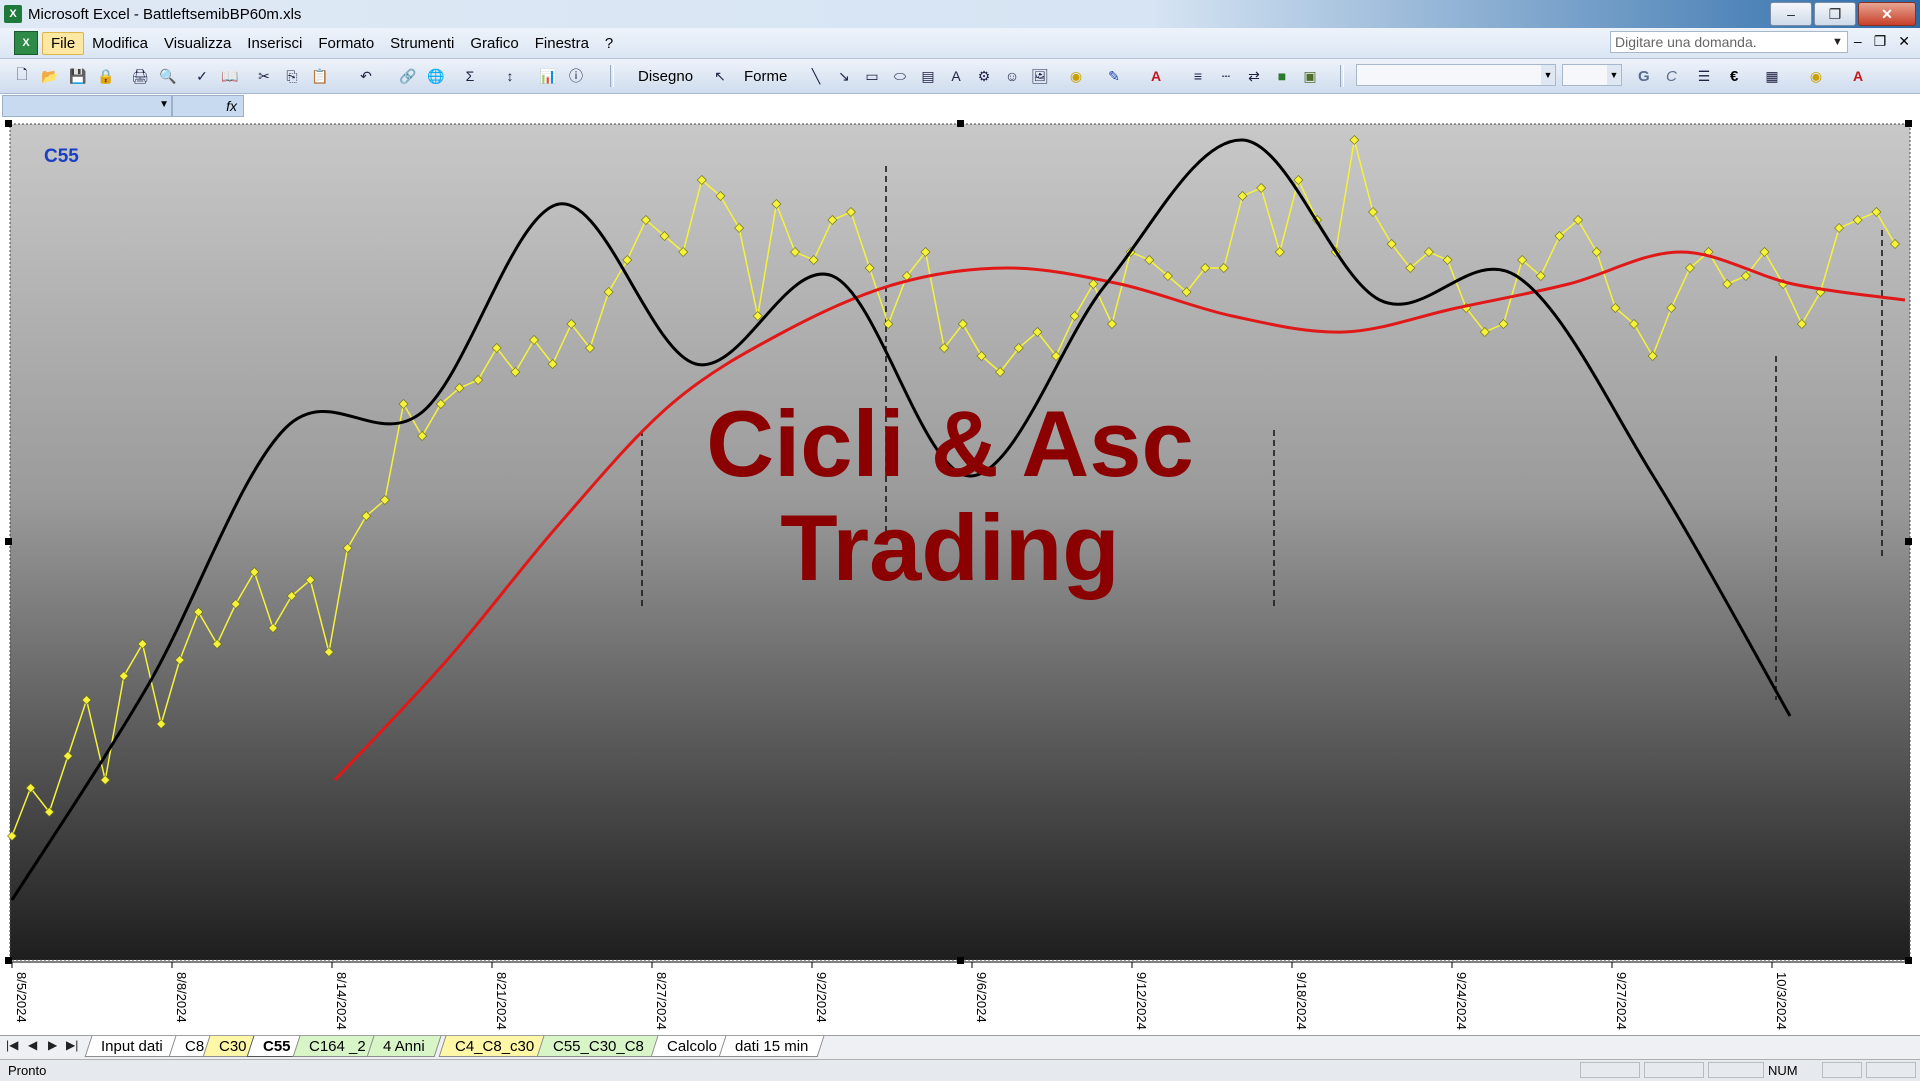 Image resolution: width=1920 pixels, height=1081 pixels. Describe the element at coordinates (1835, 14) in the screenshot. I see `restore-button: ❐` at that location.